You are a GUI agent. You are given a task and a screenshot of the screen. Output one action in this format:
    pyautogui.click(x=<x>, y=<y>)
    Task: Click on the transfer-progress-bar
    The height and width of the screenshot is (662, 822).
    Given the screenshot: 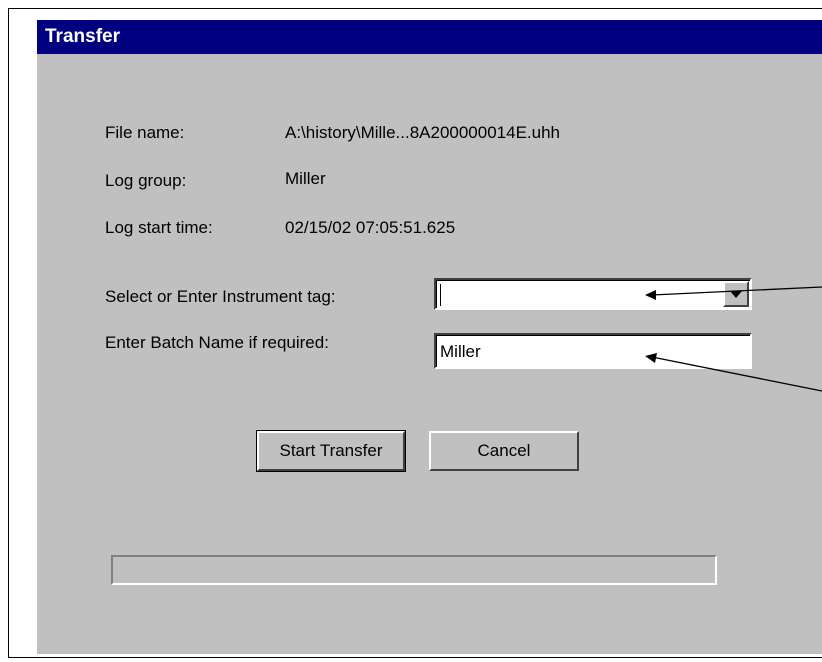 What is the action you would take?
    pyautogui.click(x=414, y=570)
    